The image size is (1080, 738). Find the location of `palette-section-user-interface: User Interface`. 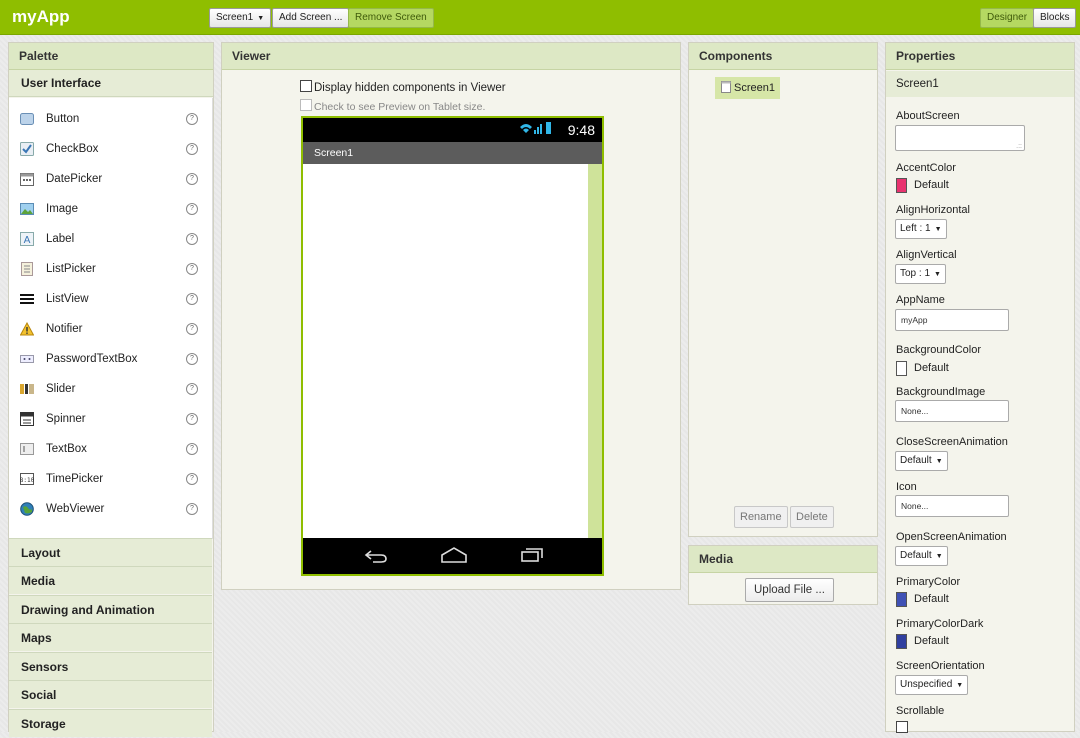

palette-section-user-interface: User Interface is located at coordinates (111, 83).